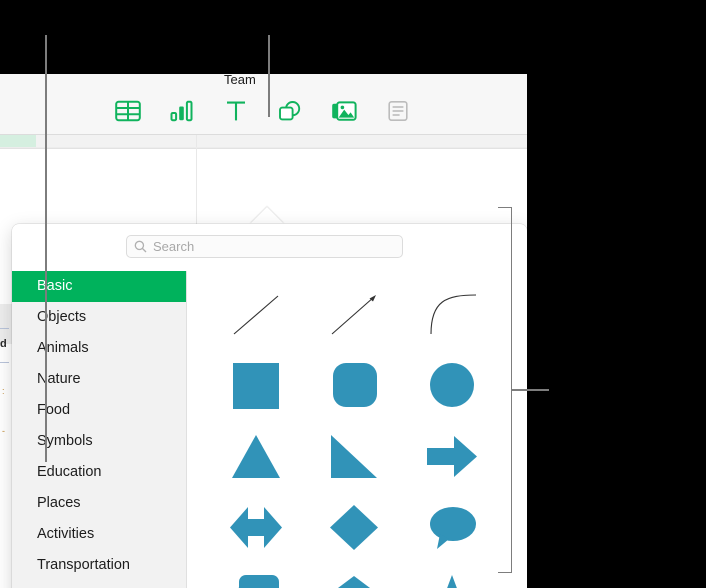  Describe the element at coordinates (267, 215) in the screenshot. I see `popover-arrow` at that location.